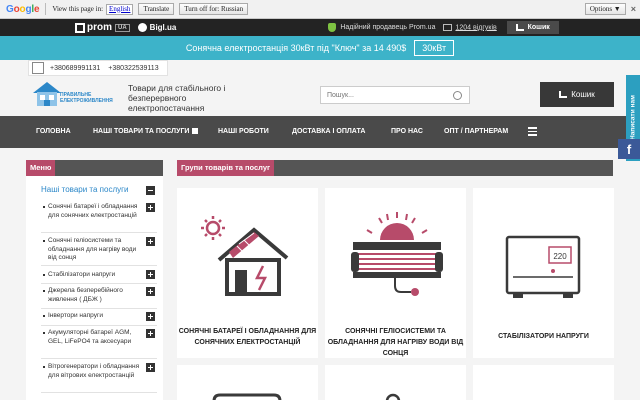 The height and width of the screenshot is (400, 640). I want to click on logo-text: ПРАВИЛЬНЕ ЕЛЕКТРОЖИВЛЕННЯ, so click(86, 98).